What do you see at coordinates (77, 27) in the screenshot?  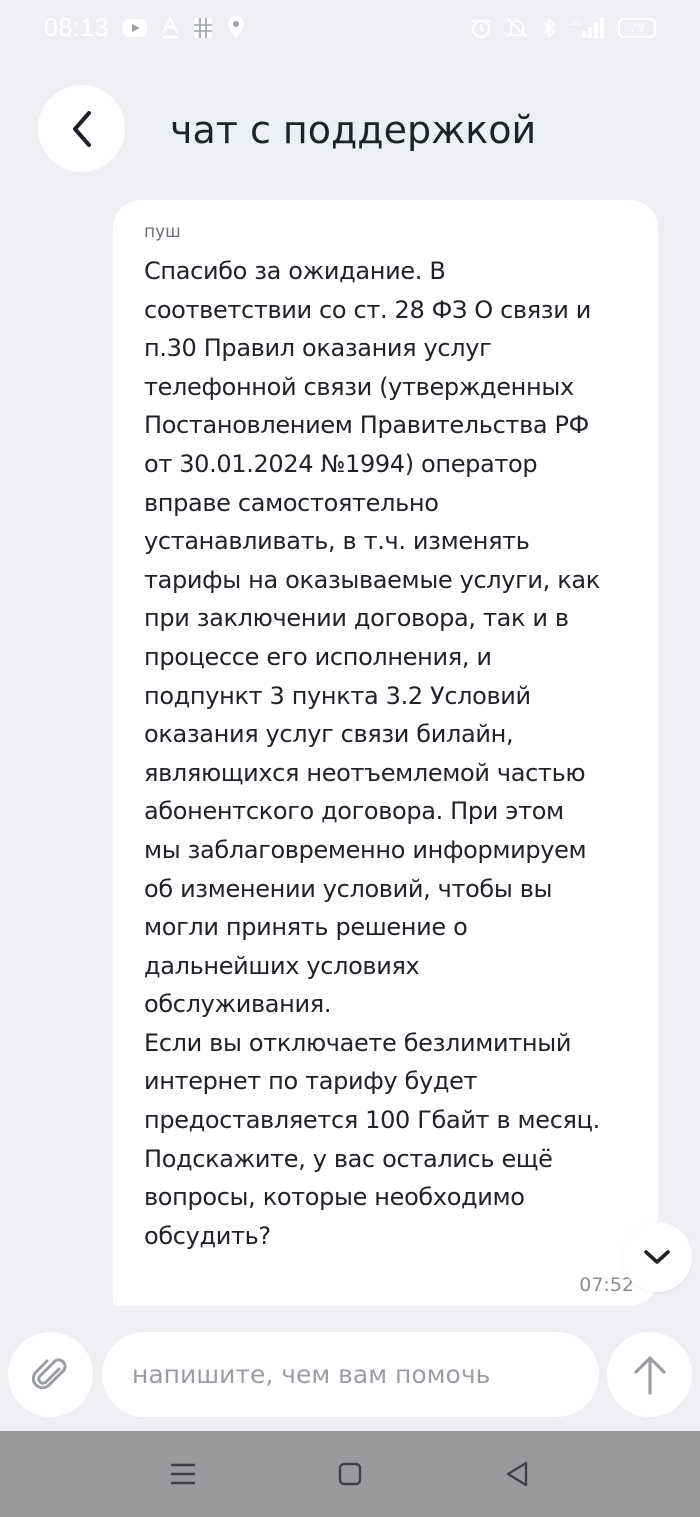 I see `status-time: 08:13` at bounding box center [77, 27].